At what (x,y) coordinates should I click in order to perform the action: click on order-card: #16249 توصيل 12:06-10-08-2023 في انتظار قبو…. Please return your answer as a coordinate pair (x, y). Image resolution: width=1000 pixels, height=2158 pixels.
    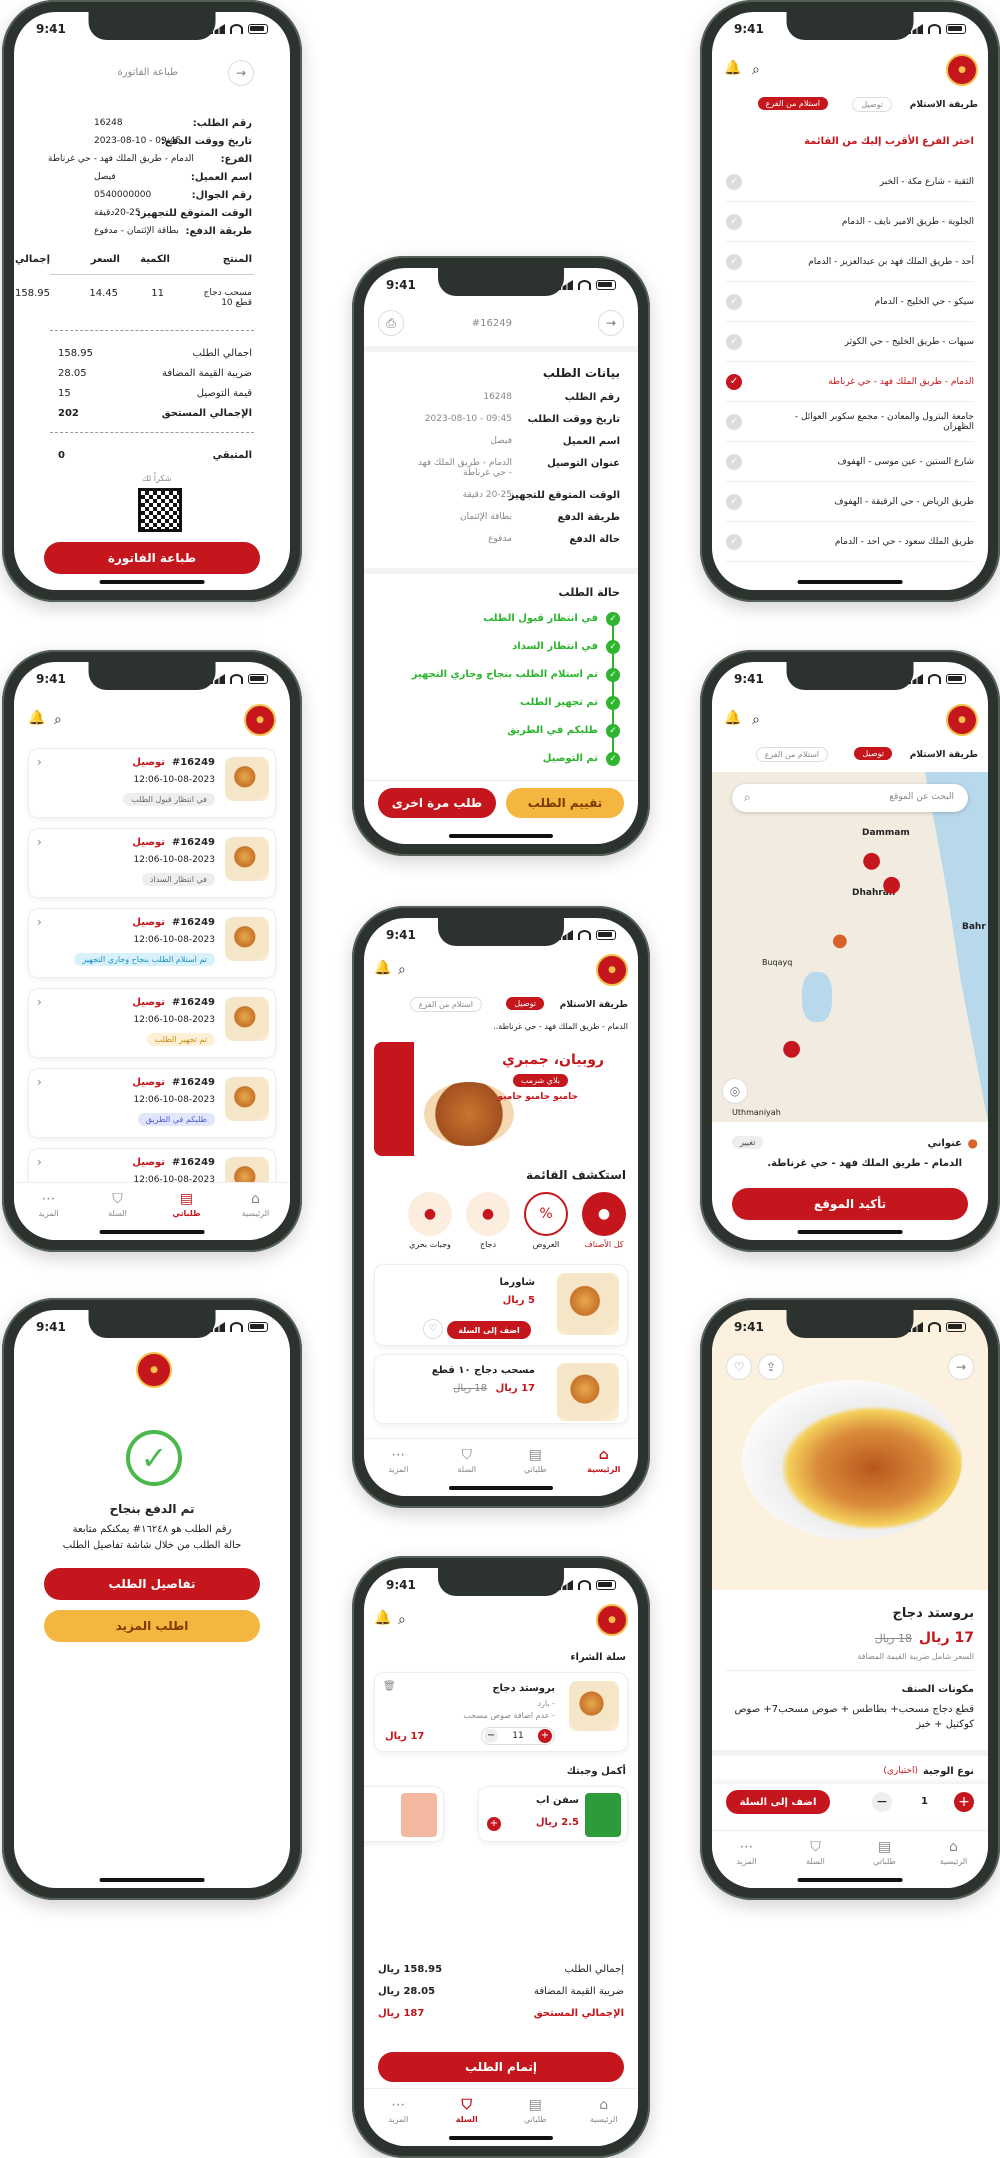
    Looking at the image, I should click on (152, 783).